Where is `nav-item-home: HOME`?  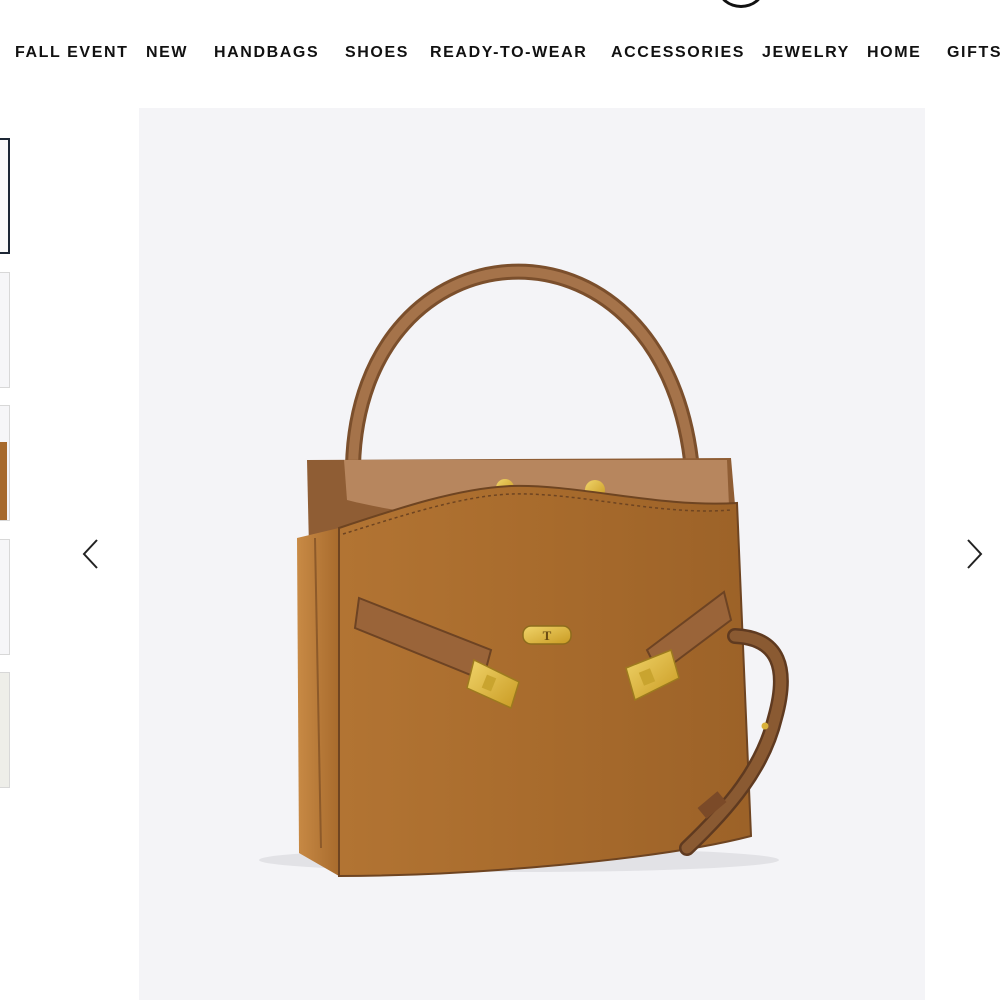
nav-item-home: HOME is located at coordinates (894, 53).